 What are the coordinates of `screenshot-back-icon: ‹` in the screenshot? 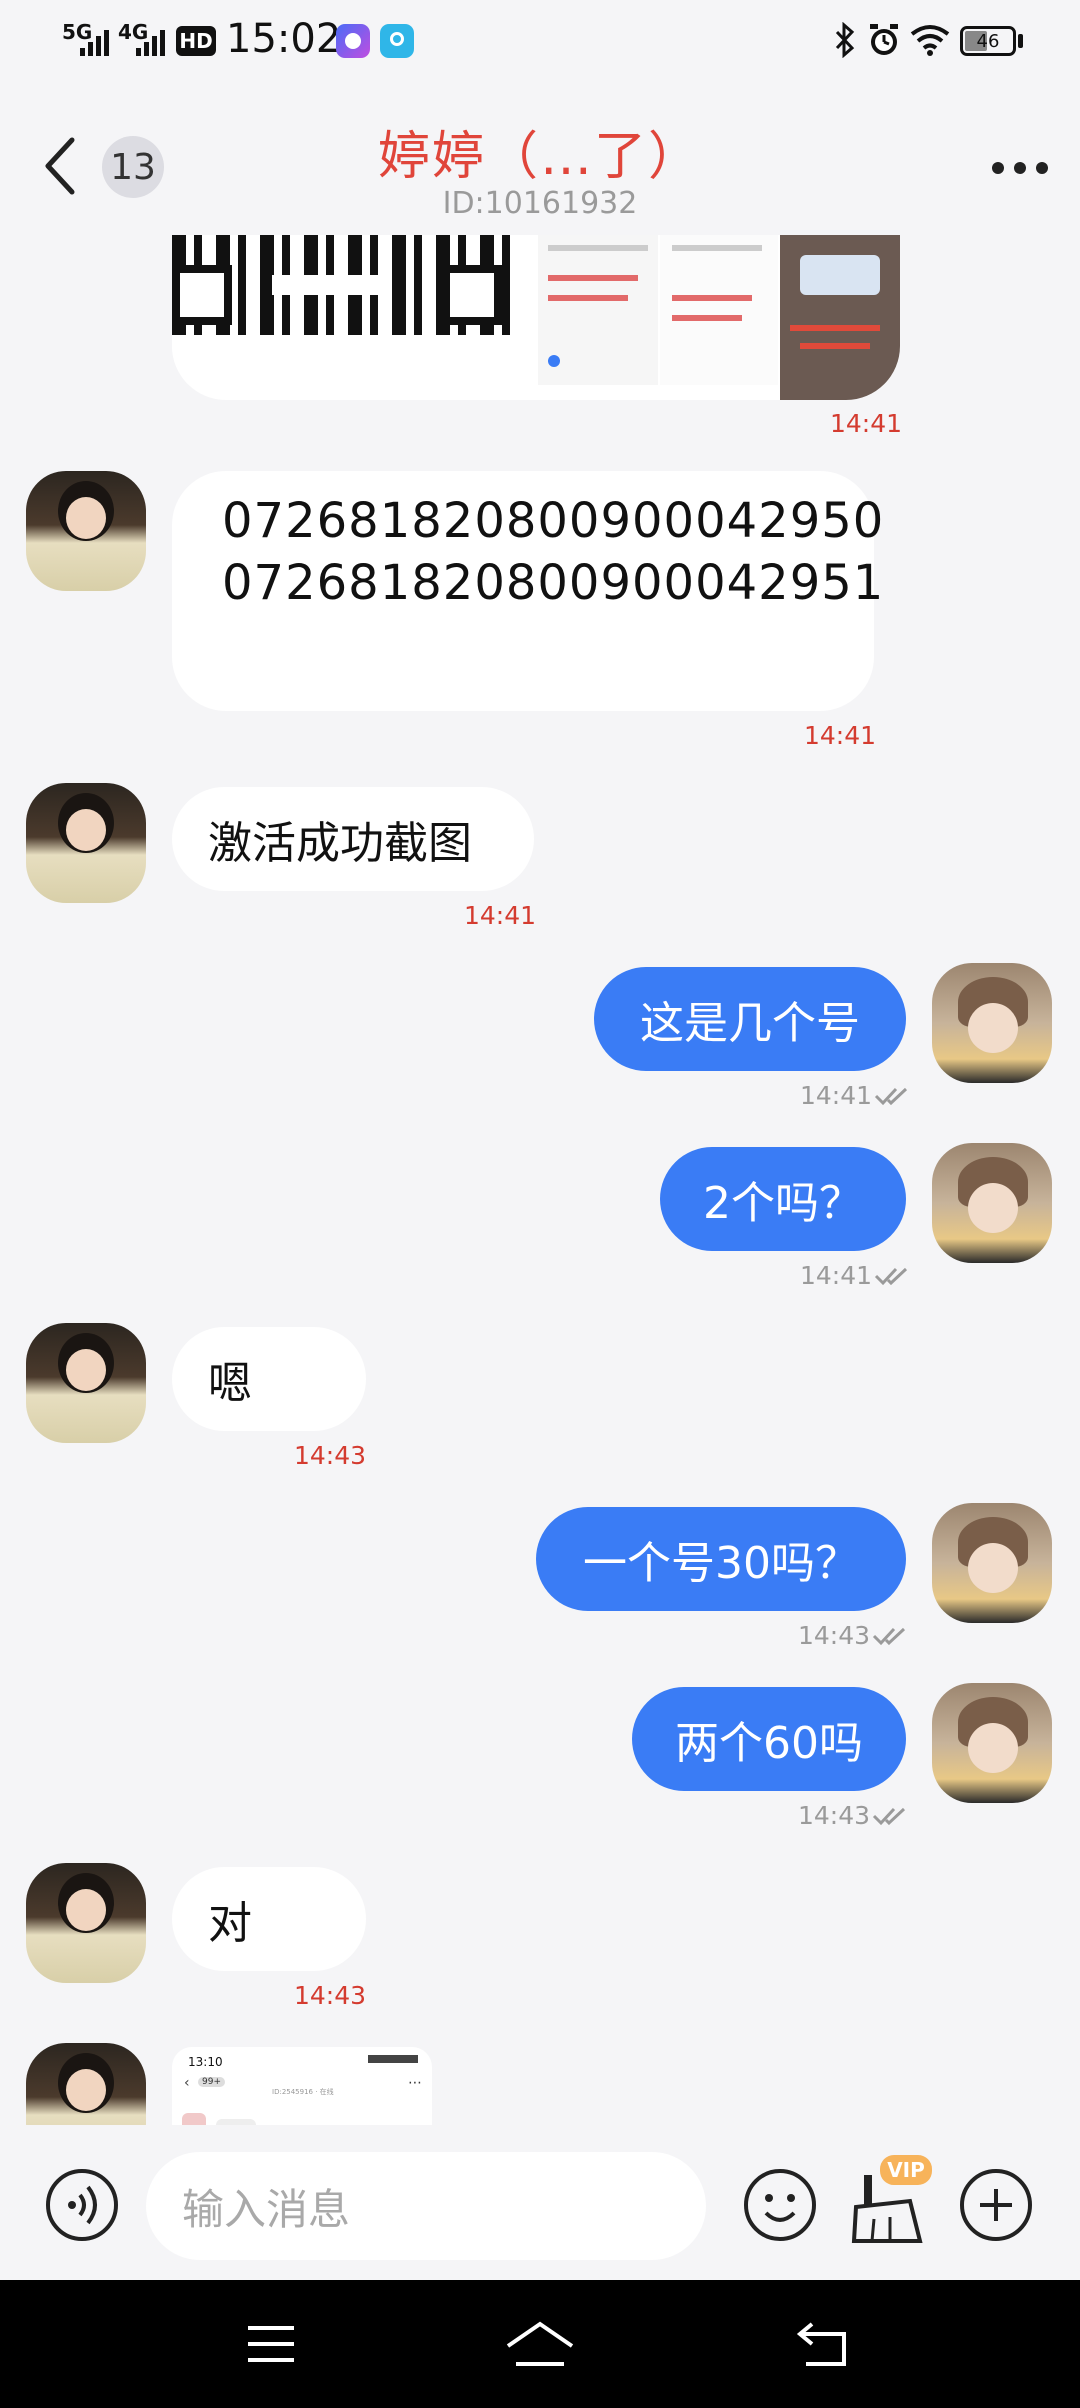 It's located at (187, 2083).